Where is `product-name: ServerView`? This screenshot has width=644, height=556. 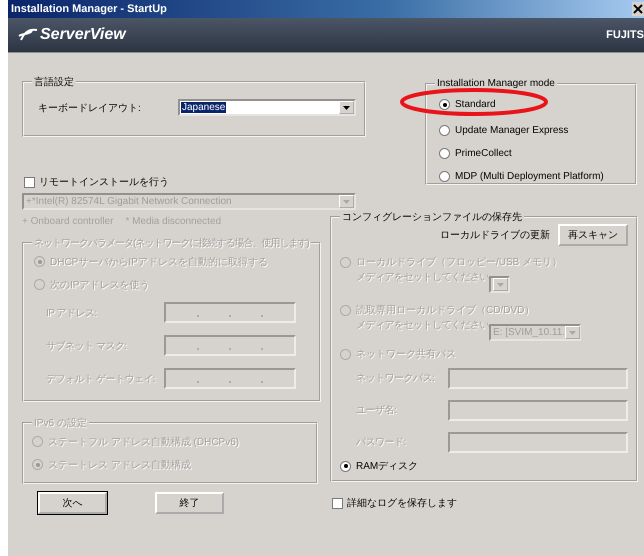
product-name: ServerView is located at coordinates (83, 35).